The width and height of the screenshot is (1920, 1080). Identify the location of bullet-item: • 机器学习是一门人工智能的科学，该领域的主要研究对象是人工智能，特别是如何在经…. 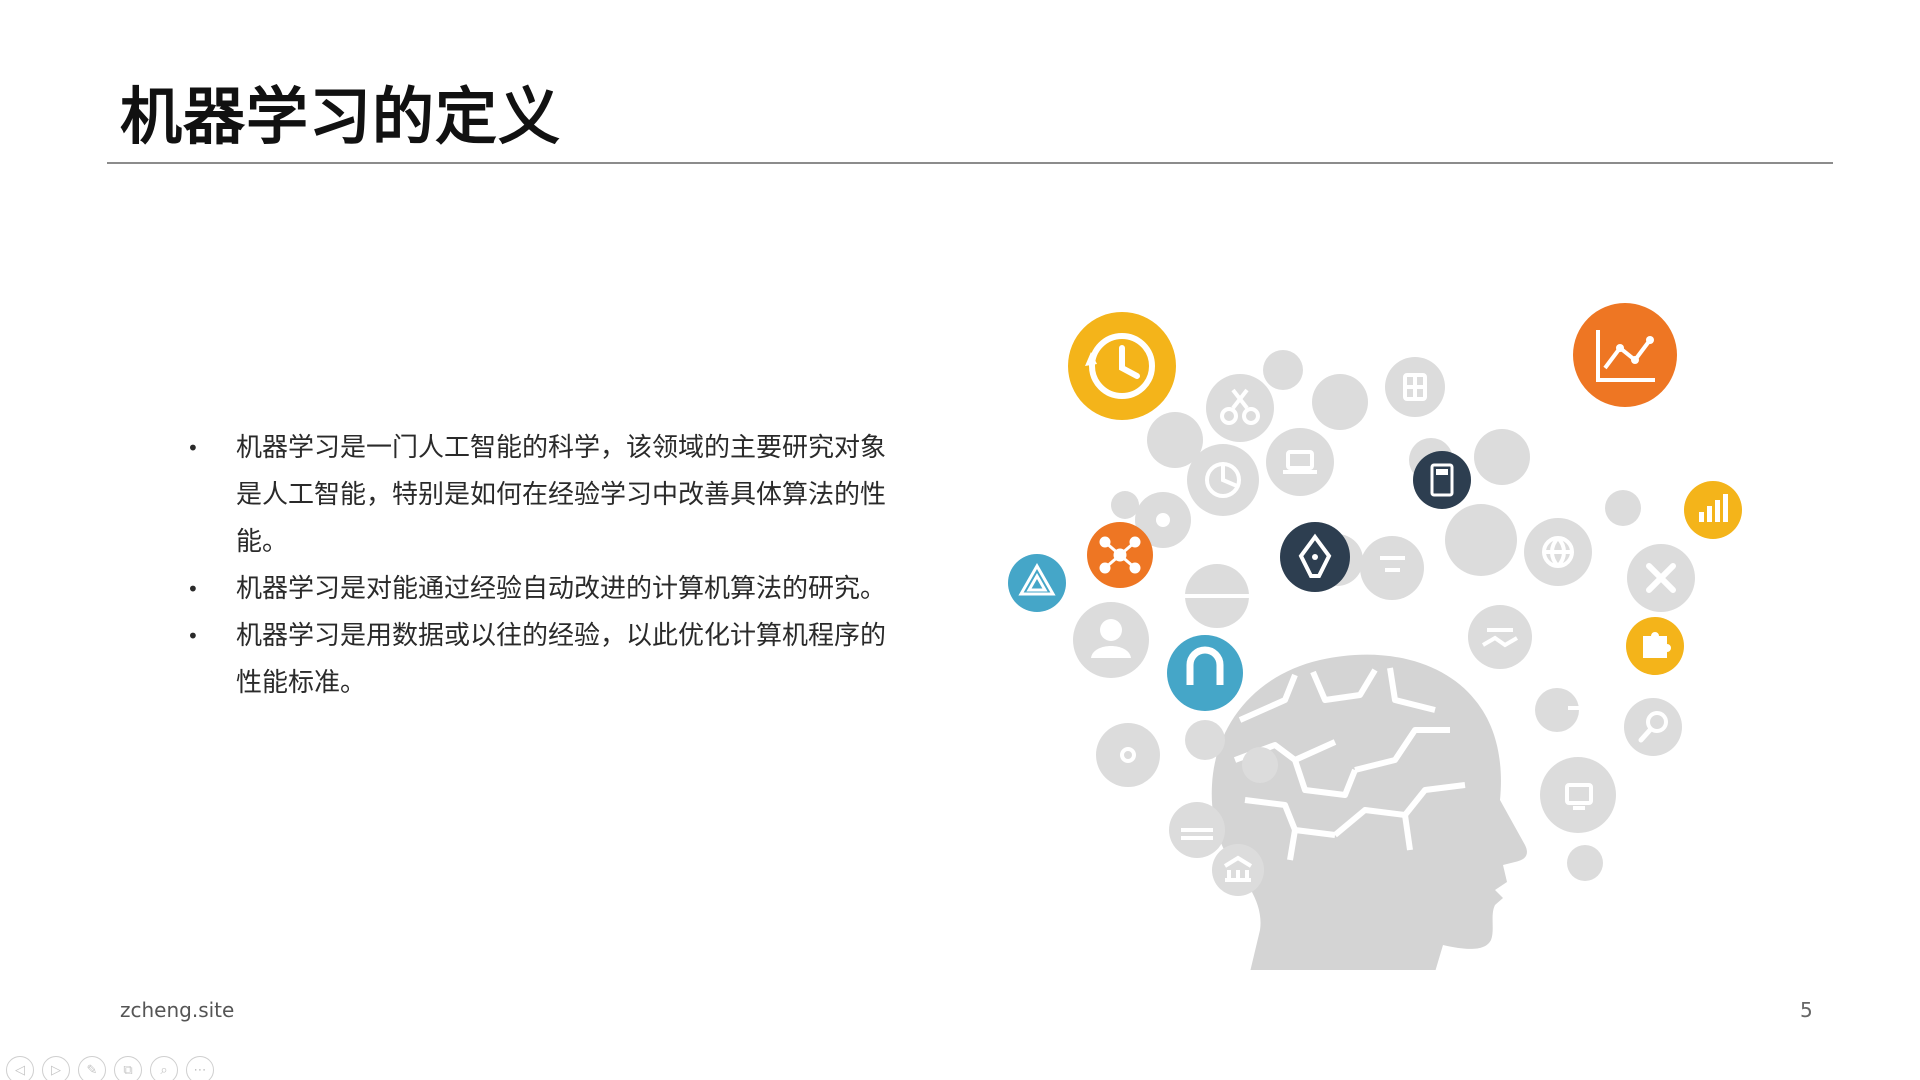
(543, 495).